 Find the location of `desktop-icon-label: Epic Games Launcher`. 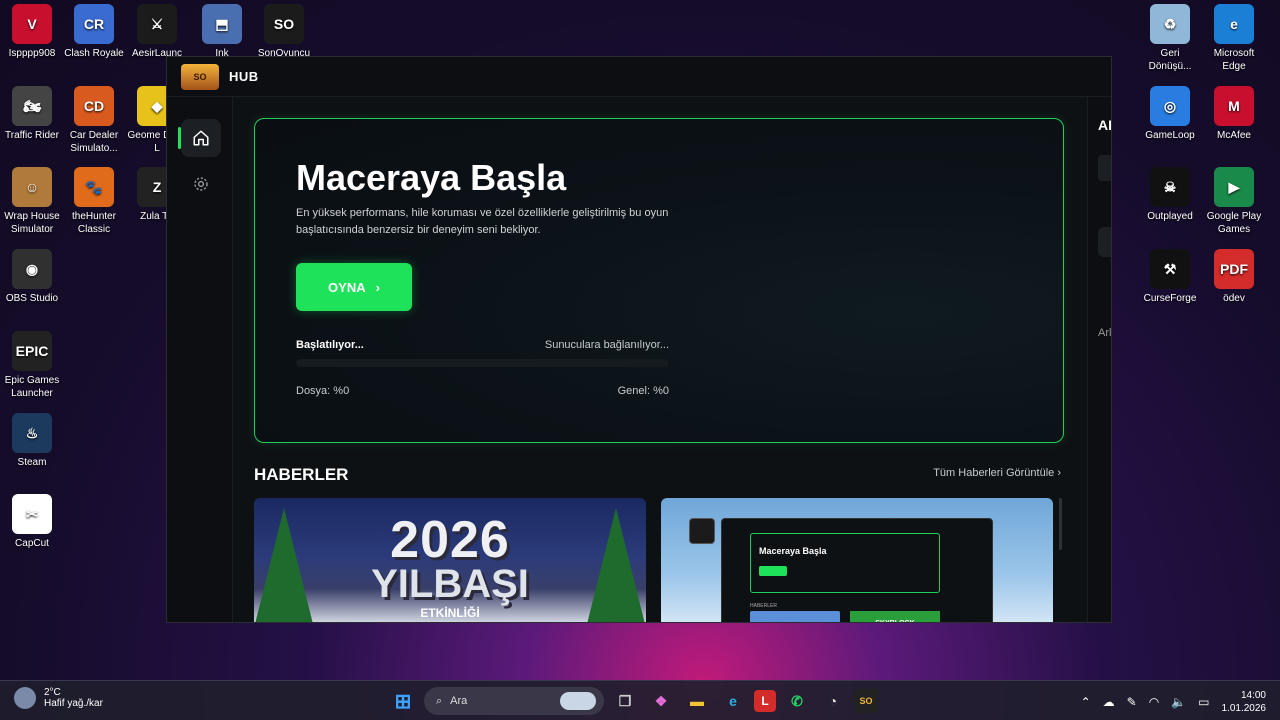

desktop-icon-label: Epic Games Launcher is located at coordinates (32, 387).